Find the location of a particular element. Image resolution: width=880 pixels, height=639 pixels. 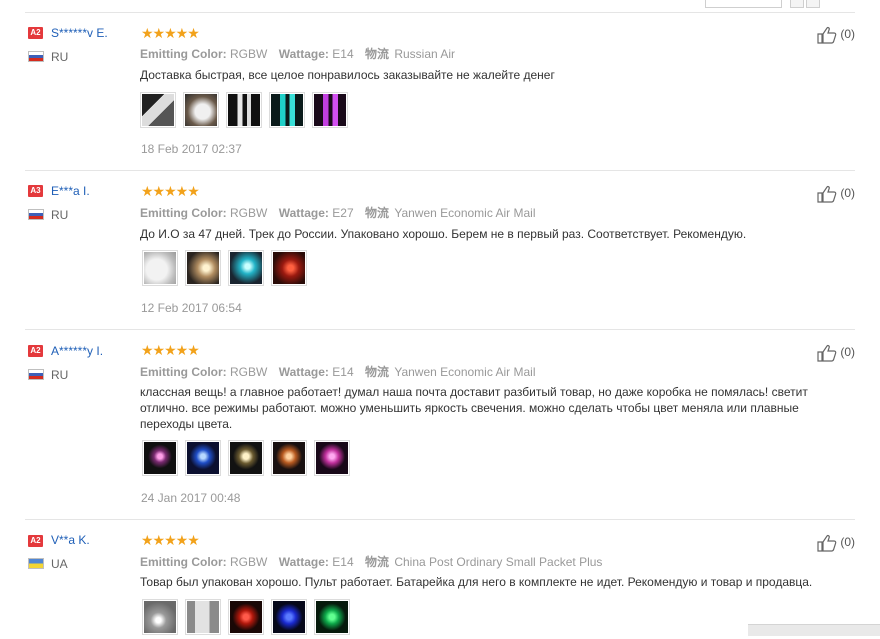

footer-bar is located at coordinates (814, 630).